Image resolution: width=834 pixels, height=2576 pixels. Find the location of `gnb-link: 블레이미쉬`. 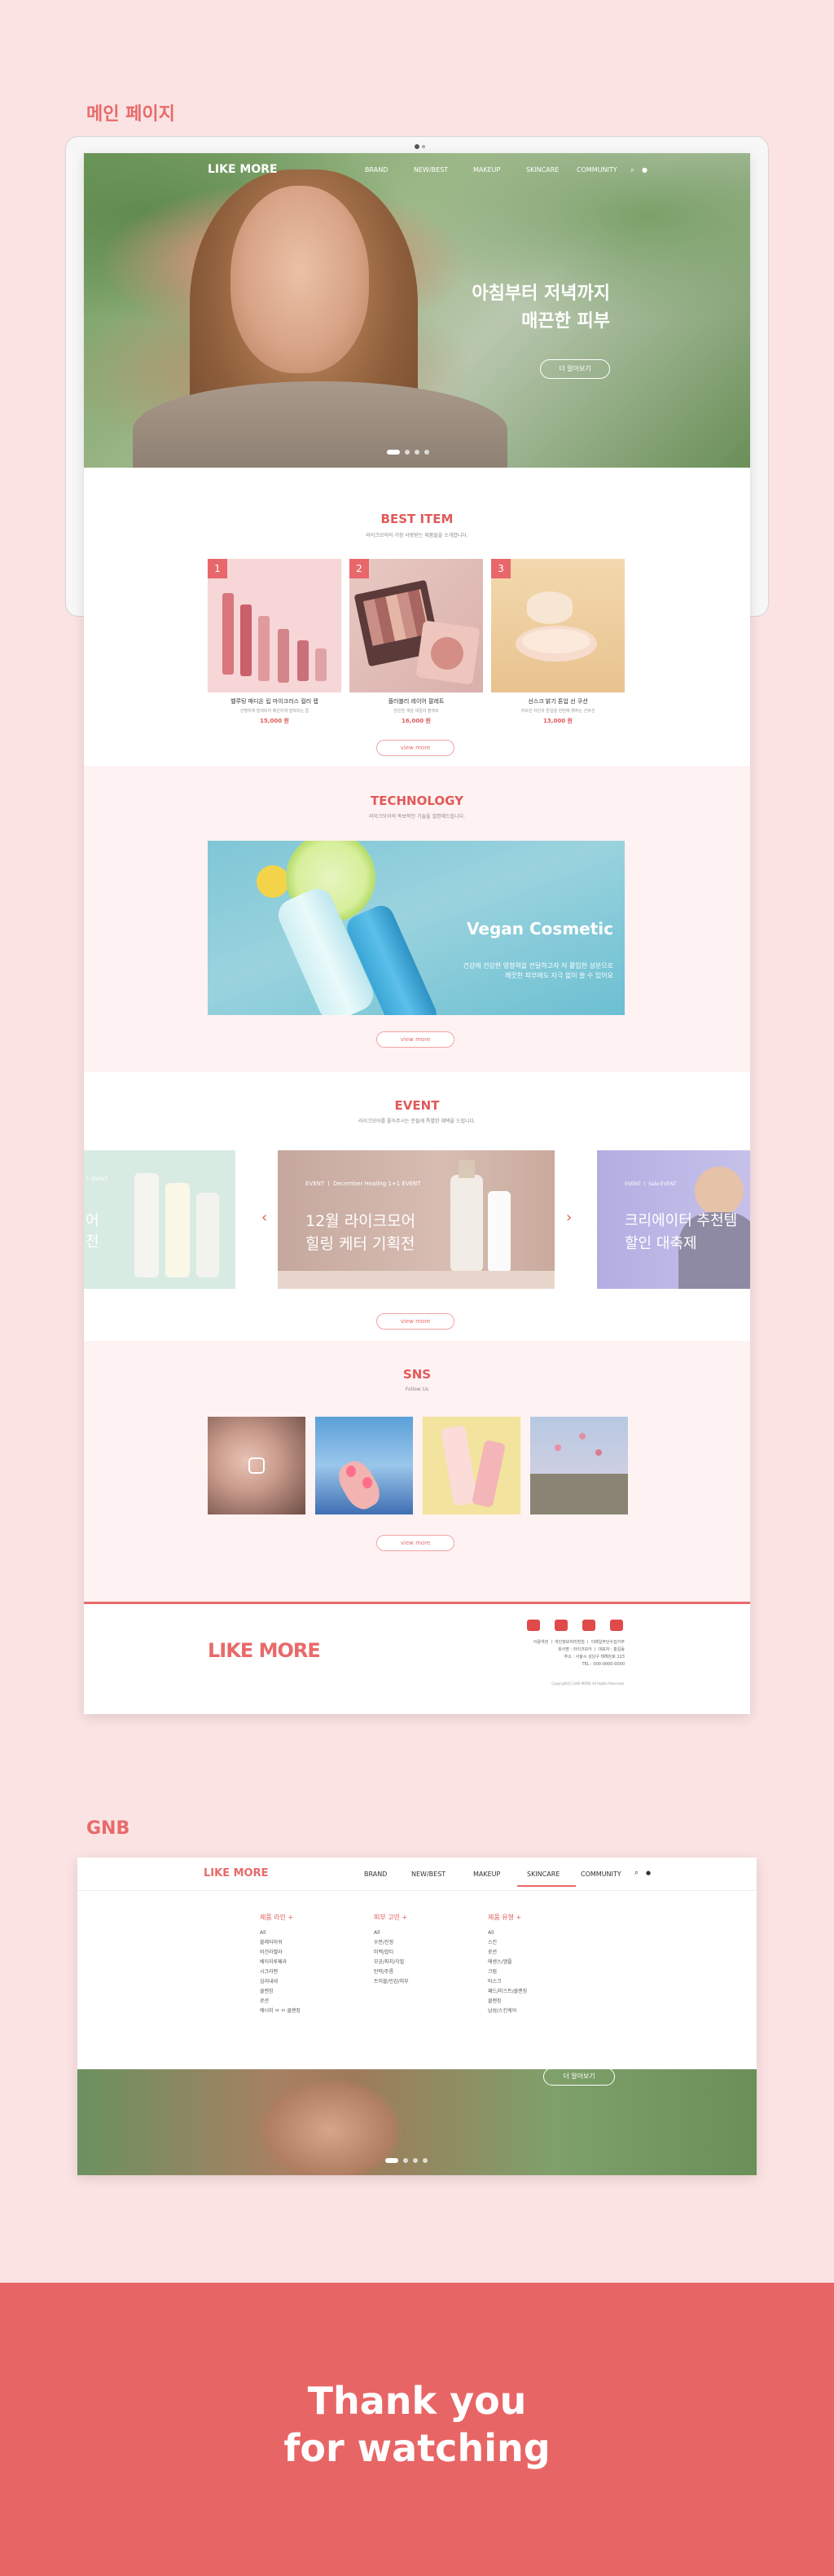

gnb-link: 블레이미쉬 is located at coordinates (280, 1943).